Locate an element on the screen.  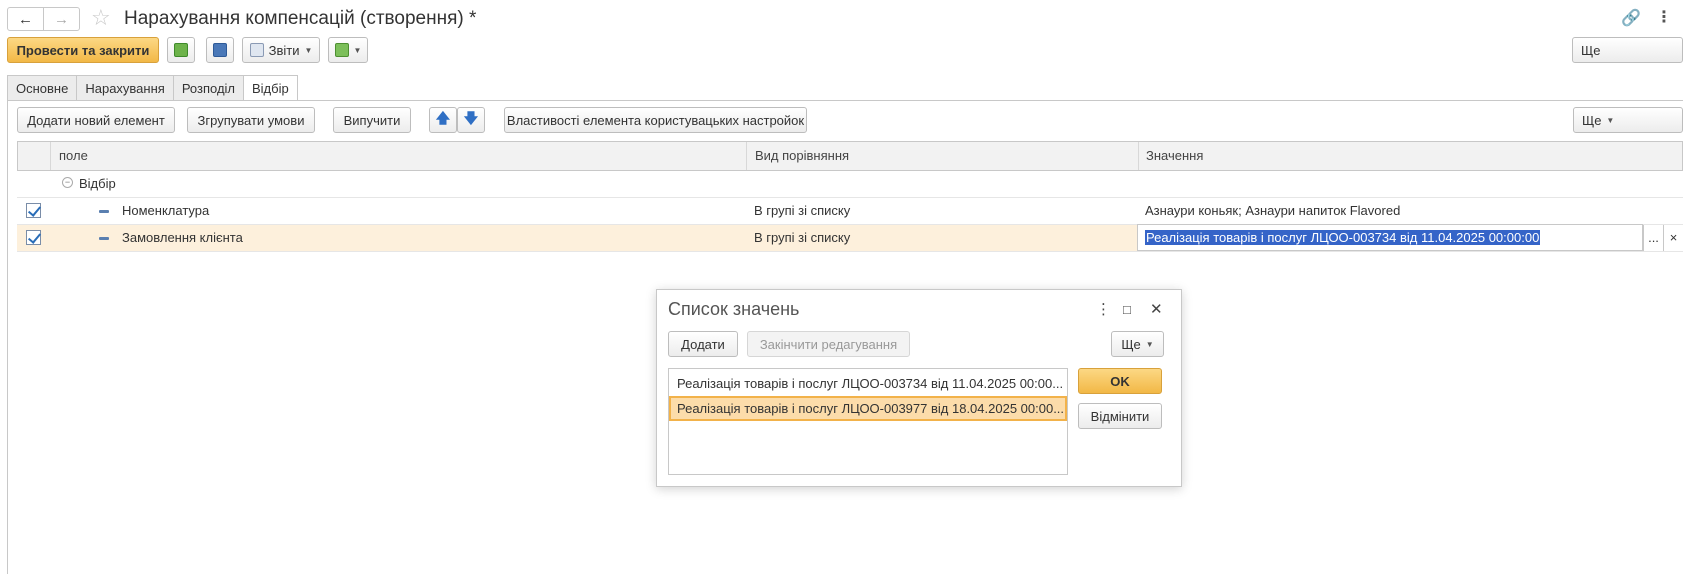
post-document-icon is located at coordinates (181, 50).